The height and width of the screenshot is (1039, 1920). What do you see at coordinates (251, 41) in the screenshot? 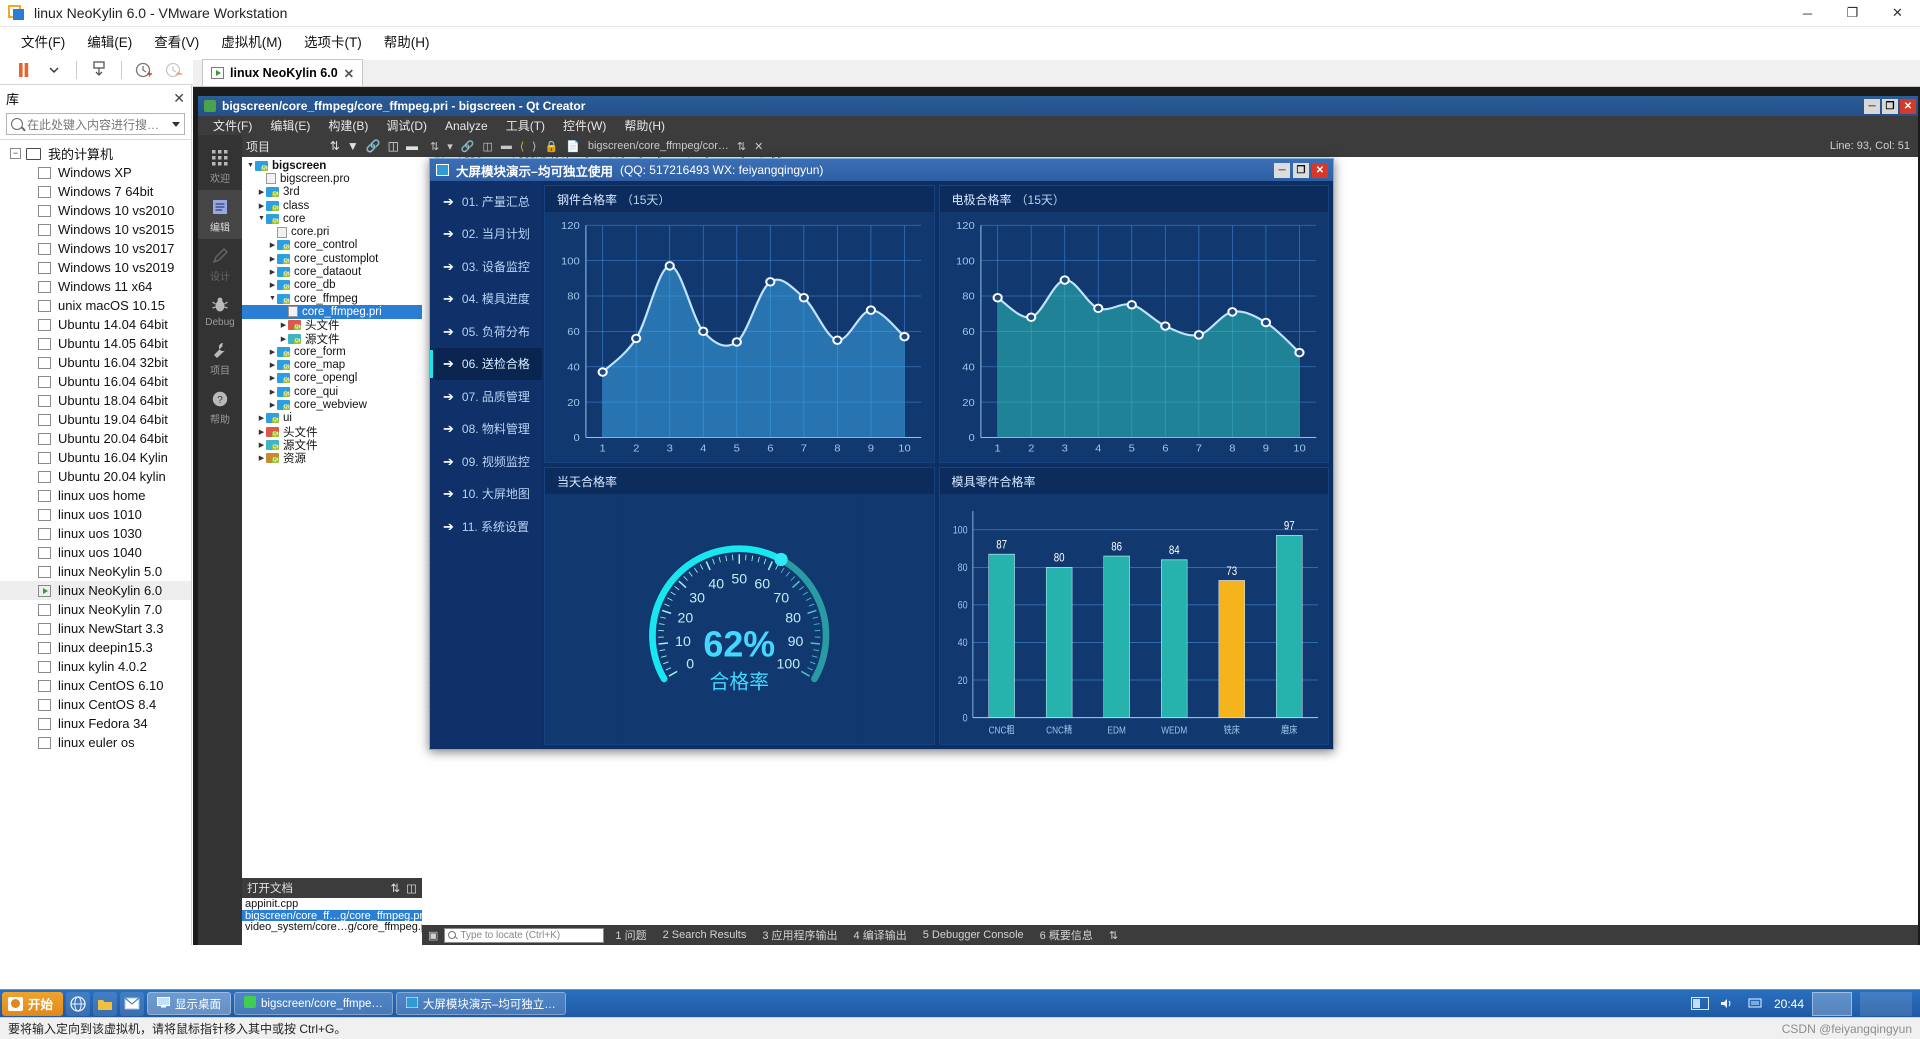
I see `menu-vm: 虚拟机(M)` at bounding box center [251, 41].